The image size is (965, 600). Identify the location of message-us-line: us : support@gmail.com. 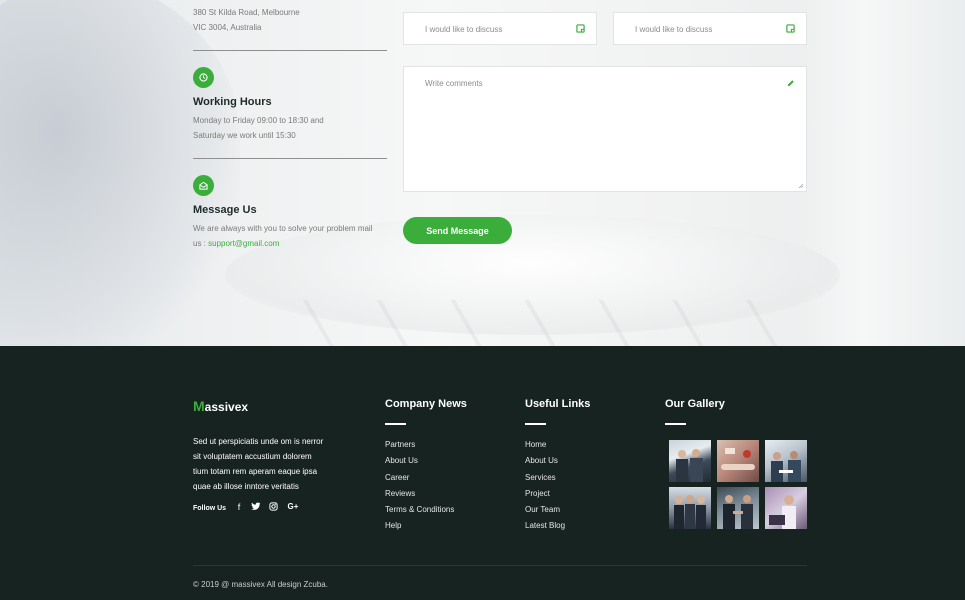
(290, 243).